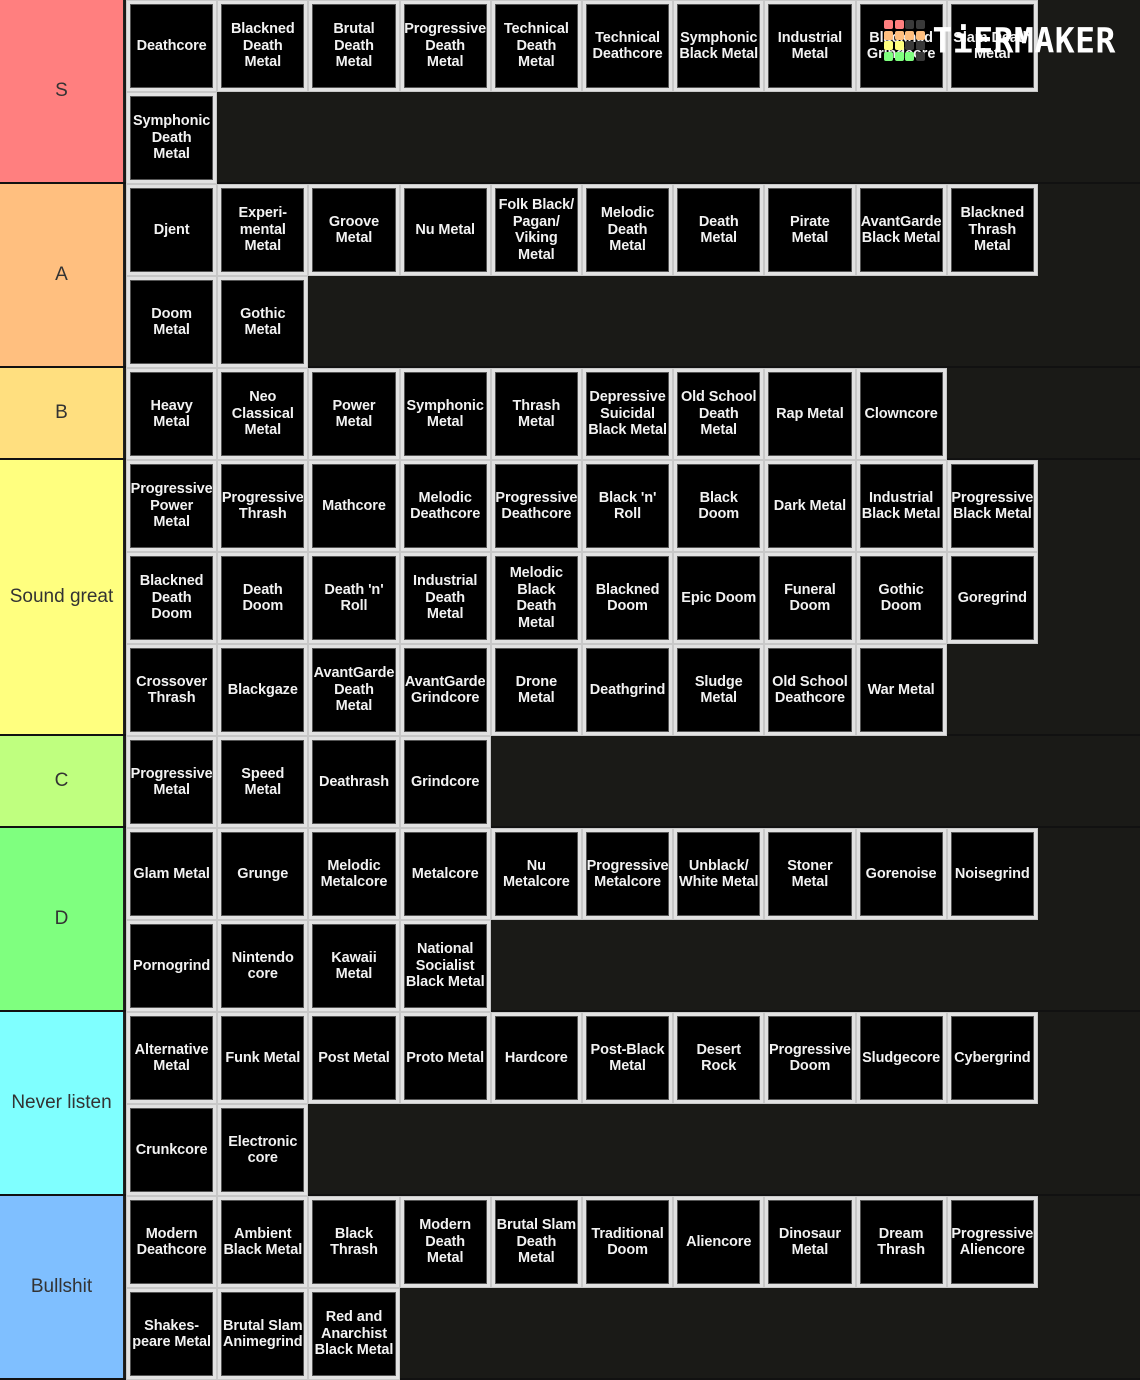 This screenshot has height=1380, width=1140. What do you see at coordinates (172, 46) in the screenshot?
I see `tier-item-tile: Deathcore` at bounding box center [172, 46].